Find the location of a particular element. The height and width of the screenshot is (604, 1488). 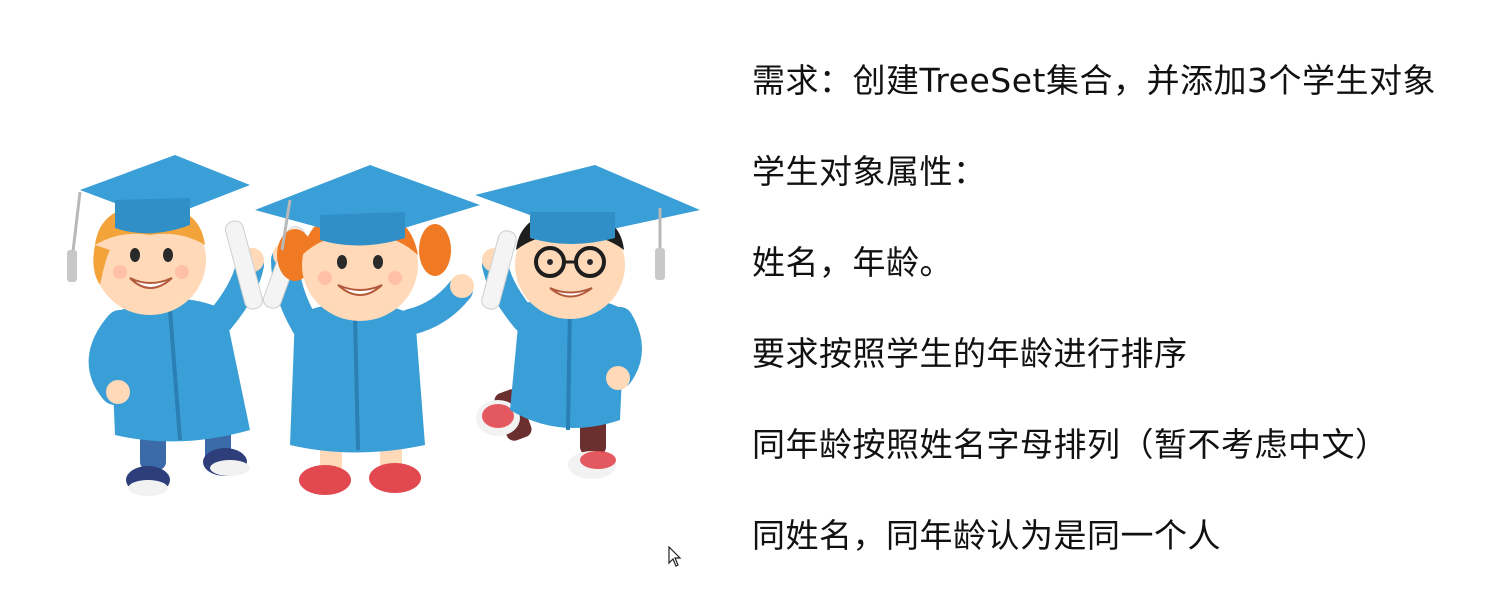

requirement-line-5: 同年龄按照姓名字母排列（暂不考虑中文） is located at coordinates (1070, 444).